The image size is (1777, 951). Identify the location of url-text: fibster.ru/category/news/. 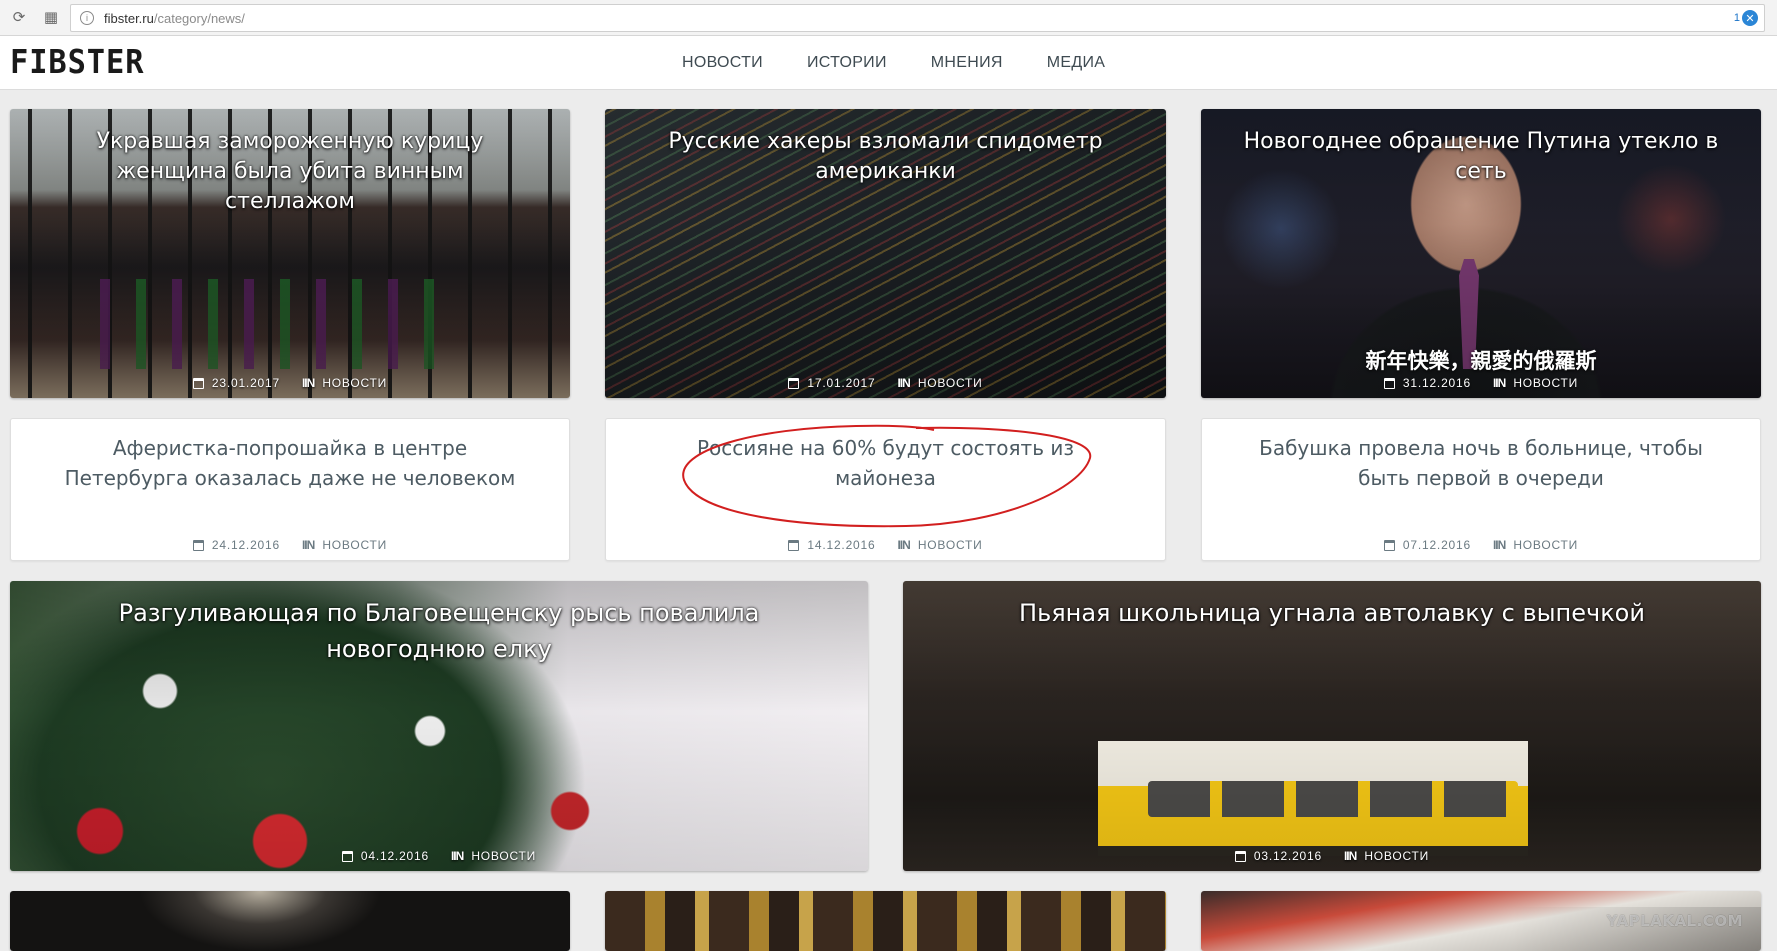
(174, 18).